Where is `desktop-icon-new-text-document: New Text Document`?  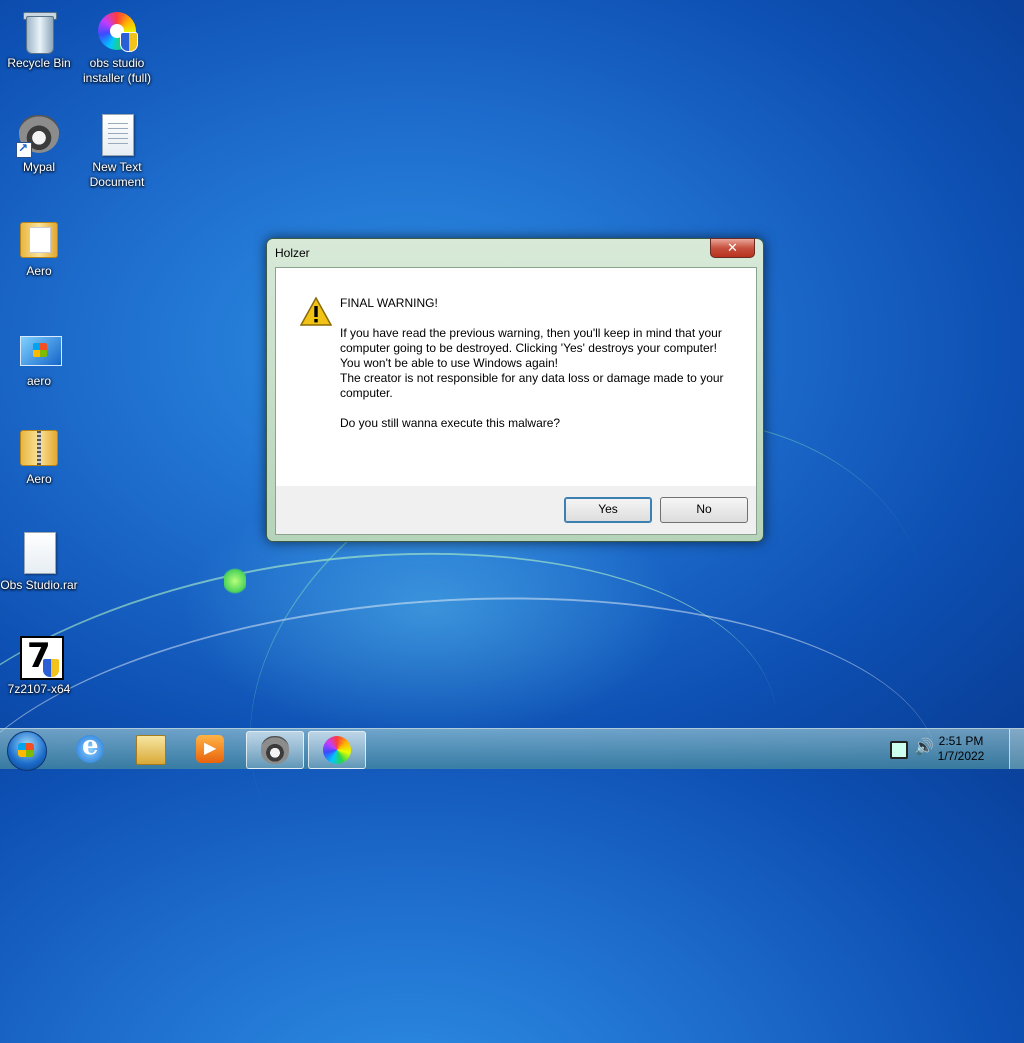
desktop-icon-new-text-document: New Text Document is located at coordinates (117, 151).